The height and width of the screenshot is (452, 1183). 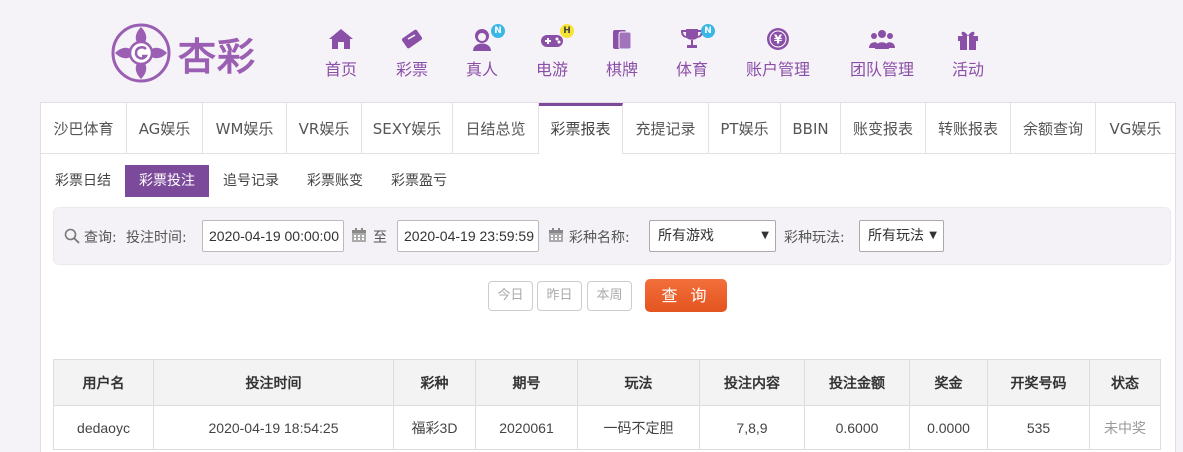 I want to click on col-winning-number: 开奖号码, so click(x=1038, y=382).